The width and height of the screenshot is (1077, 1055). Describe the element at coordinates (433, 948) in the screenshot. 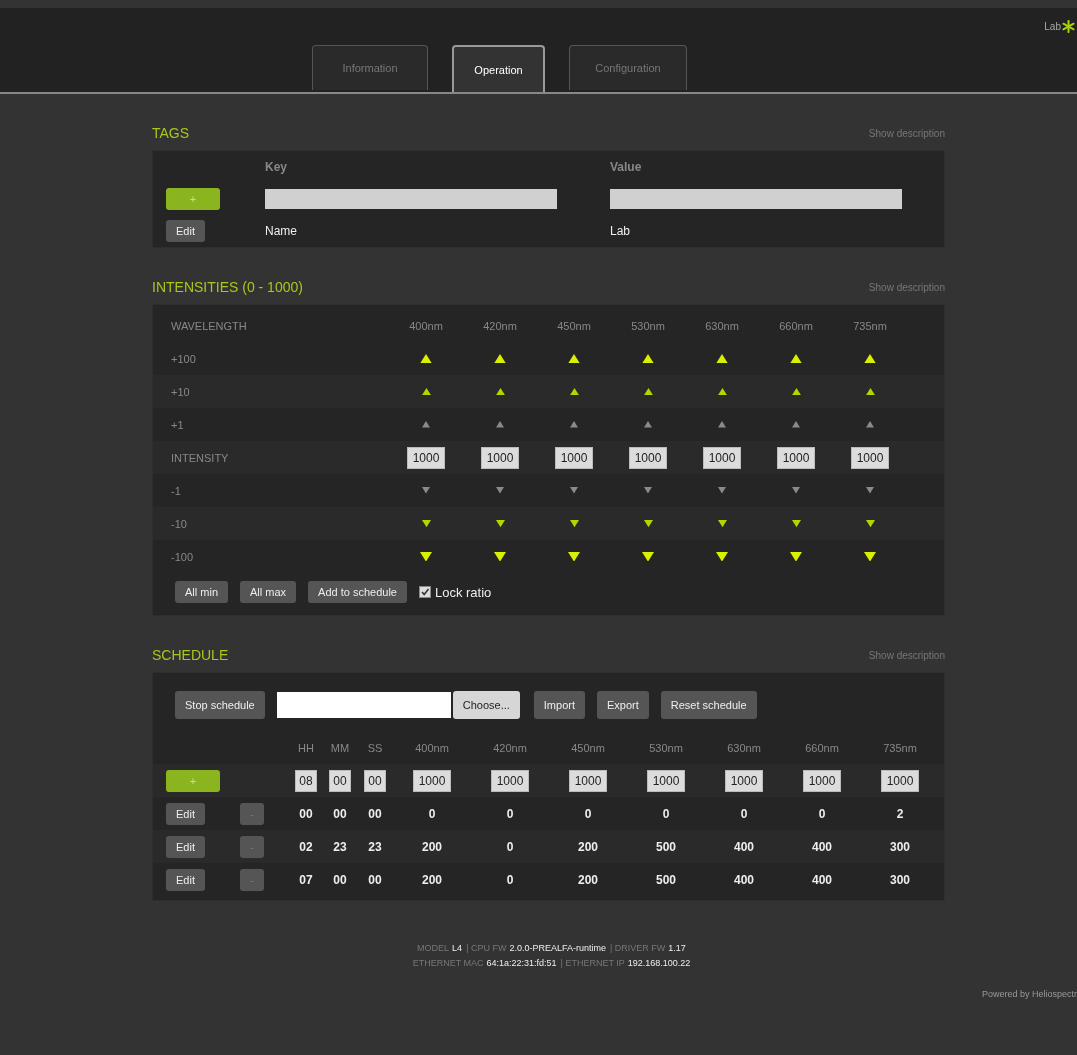

I see `footer-label: MODEL` at that location.